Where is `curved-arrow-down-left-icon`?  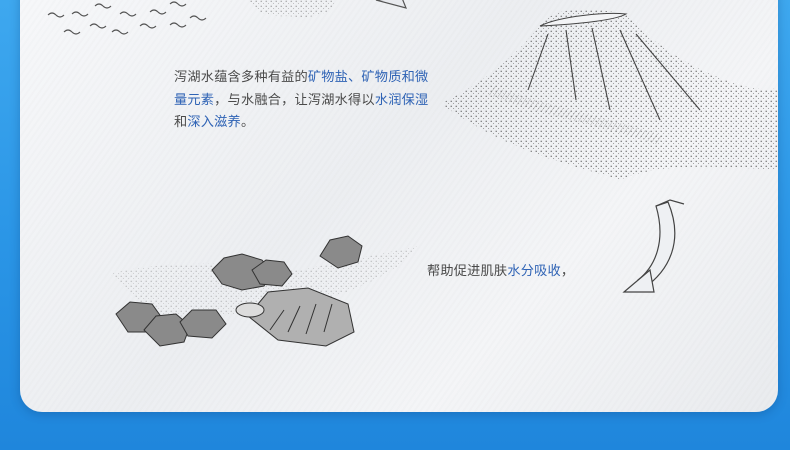 curved-arrow-down-left-icon is located at coordinates (653, 246).